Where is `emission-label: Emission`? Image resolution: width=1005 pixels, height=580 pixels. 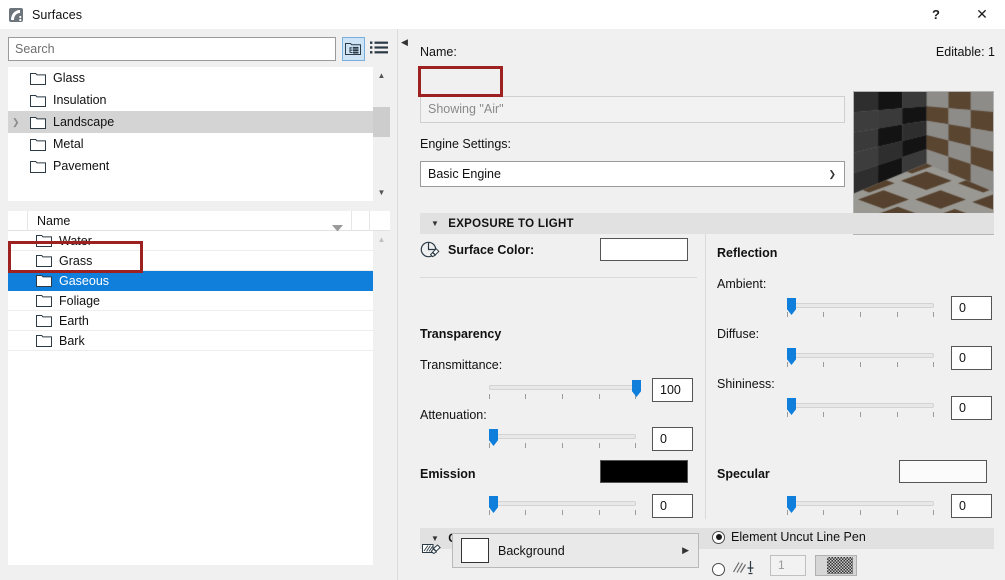 emission-label: Emission is located at coordinates (448, 474).